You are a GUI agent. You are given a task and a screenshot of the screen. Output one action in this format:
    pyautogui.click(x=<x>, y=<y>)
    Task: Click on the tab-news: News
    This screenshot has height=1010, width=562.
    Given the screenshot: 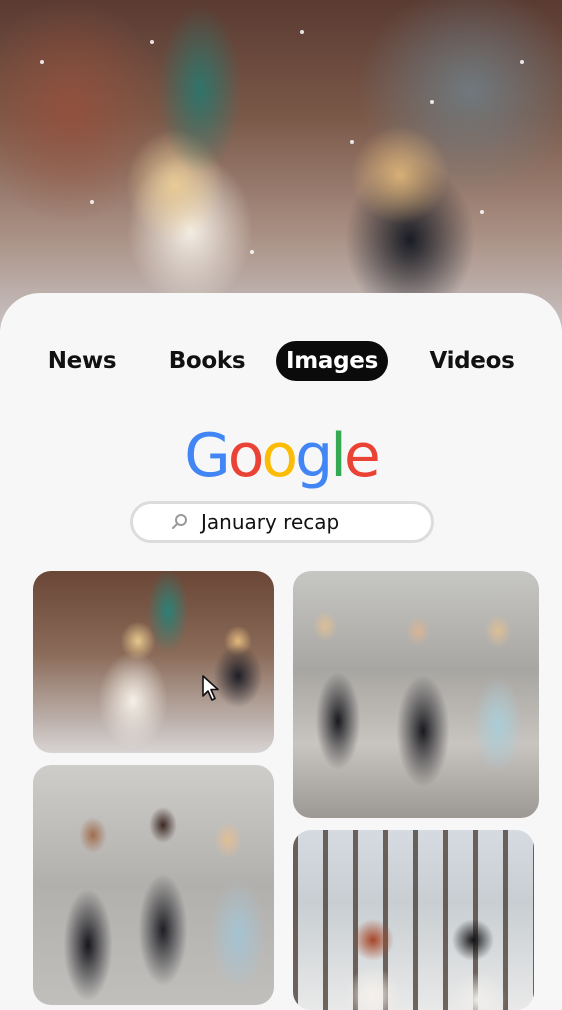 What is the action you would take?
    pyautogui.click(x=82, y=361)
    